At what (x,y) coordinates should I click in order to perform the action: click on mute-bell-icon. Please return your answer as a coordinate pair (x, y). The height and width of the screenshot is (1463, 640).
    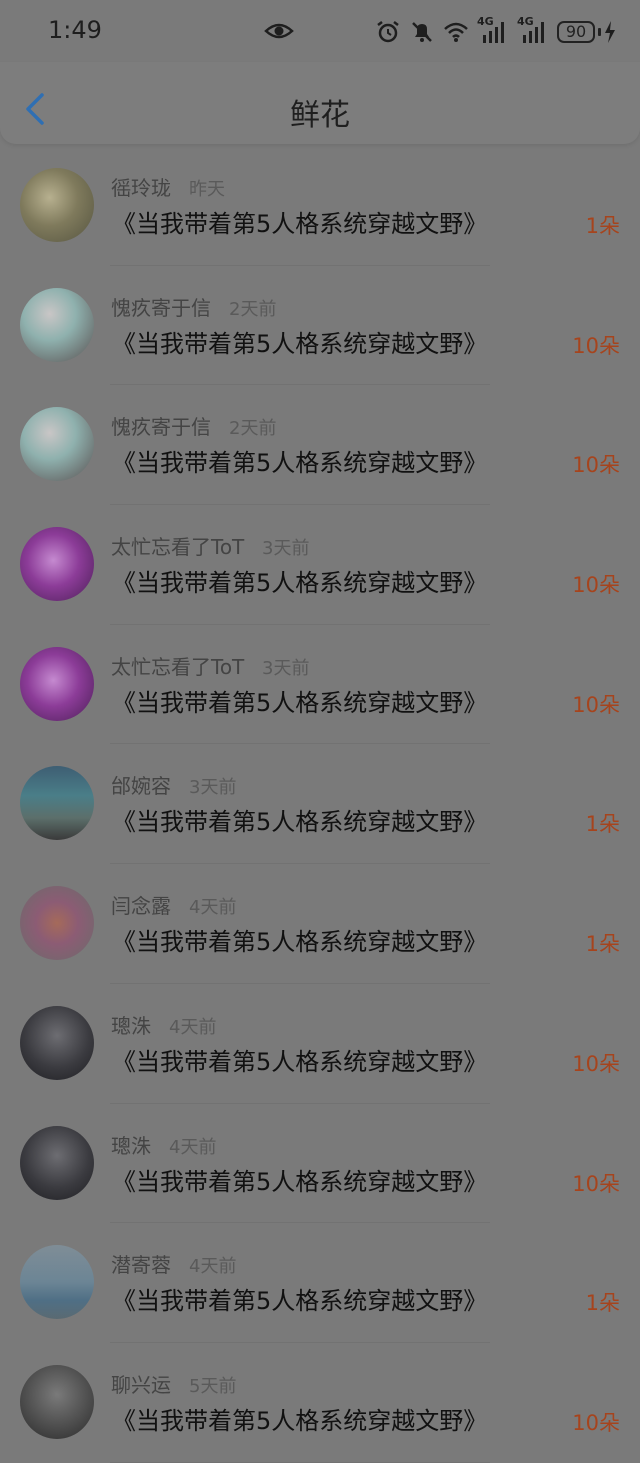
    Looking at the image, I should click on (422, 32).